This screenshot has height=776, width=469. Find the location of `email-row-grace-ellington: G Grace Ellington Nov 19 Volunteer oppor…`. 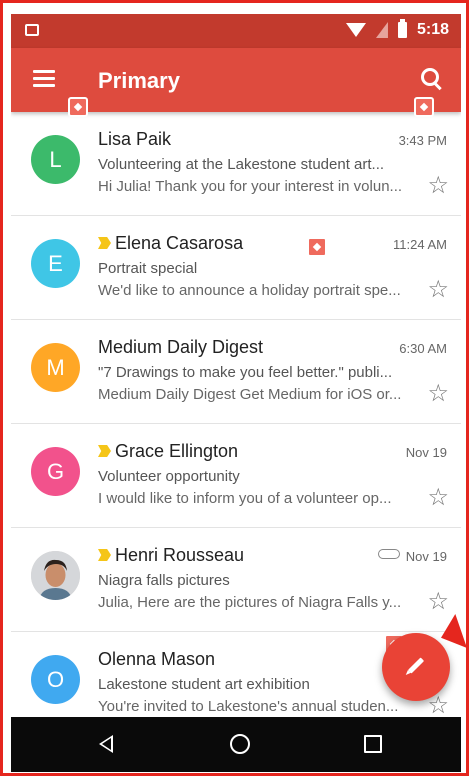

email-row-grace-ellington: G Grace Ellington Nov 19 Volunteer oppor… is located at coordinates (236, 476).